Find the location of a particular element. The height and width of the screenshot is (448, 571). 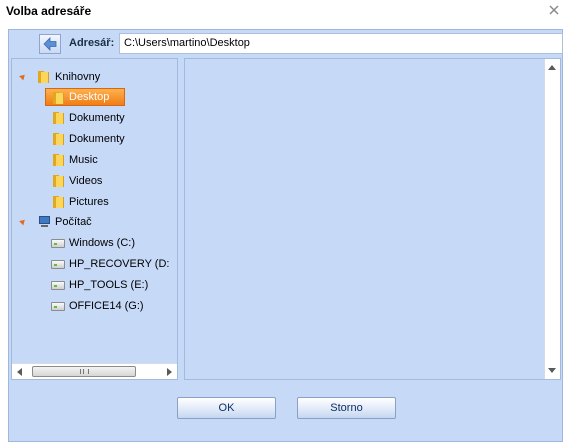

tree-node-drive-d: HP_RECOVERY (D: is located at coordinates (110, 264).